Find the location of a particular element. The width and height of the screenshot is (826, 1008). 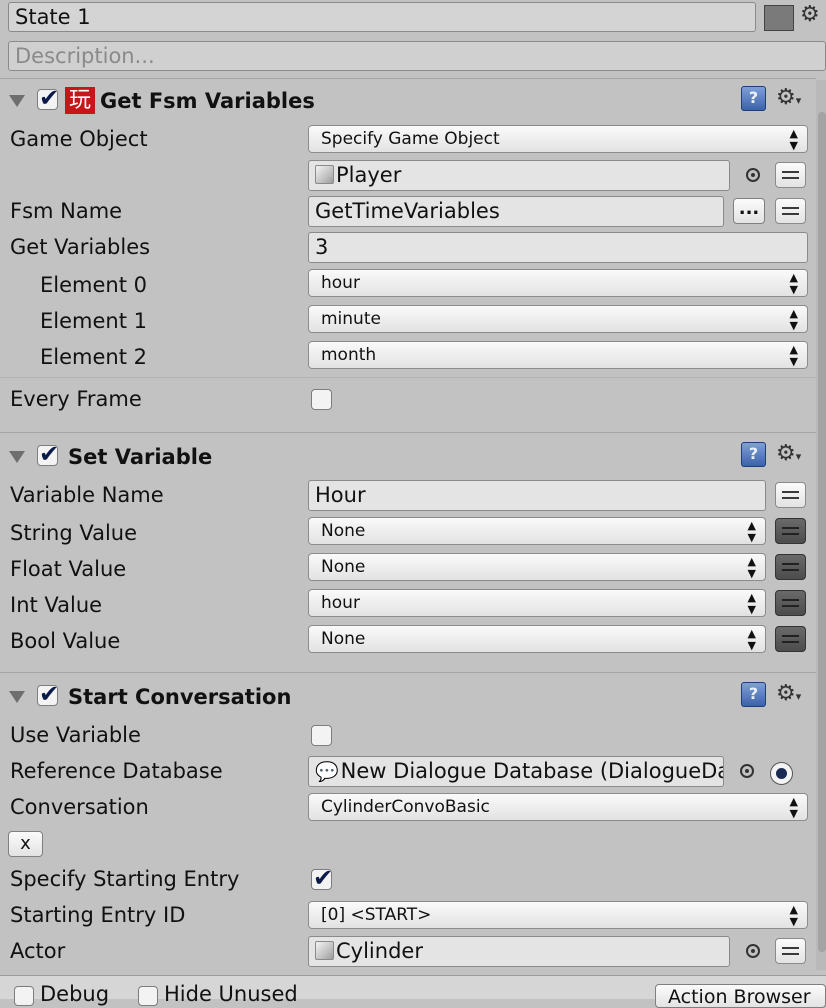

action-title: Set Variable is located at coordinates (140, 457).